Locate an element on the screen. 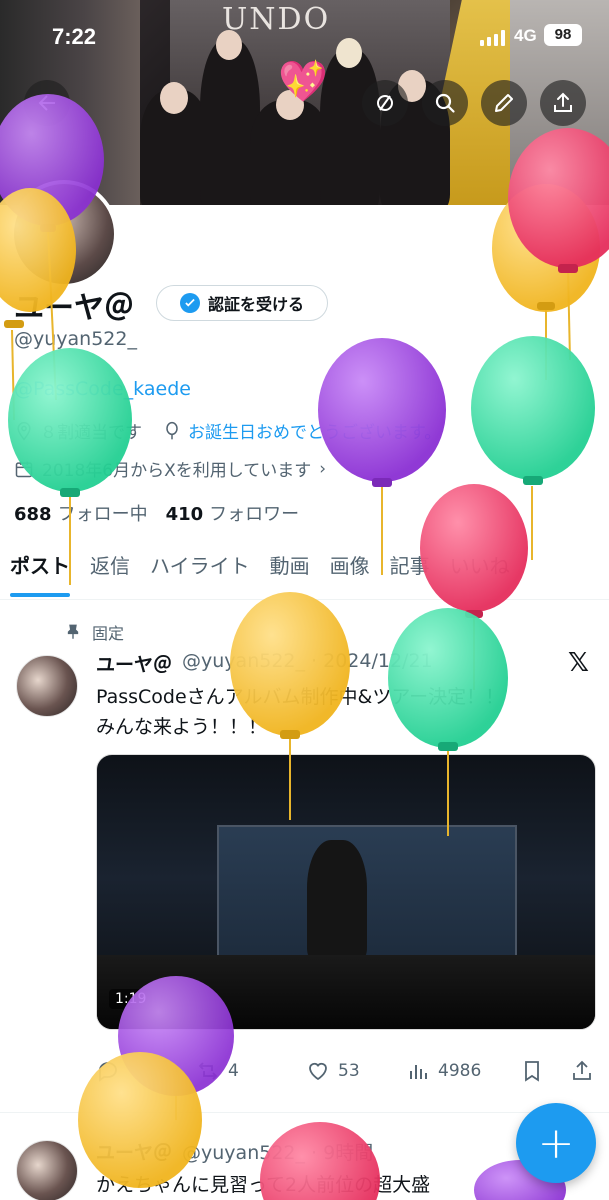  pinned-label: 固定 is located at coordinates (108, 633).